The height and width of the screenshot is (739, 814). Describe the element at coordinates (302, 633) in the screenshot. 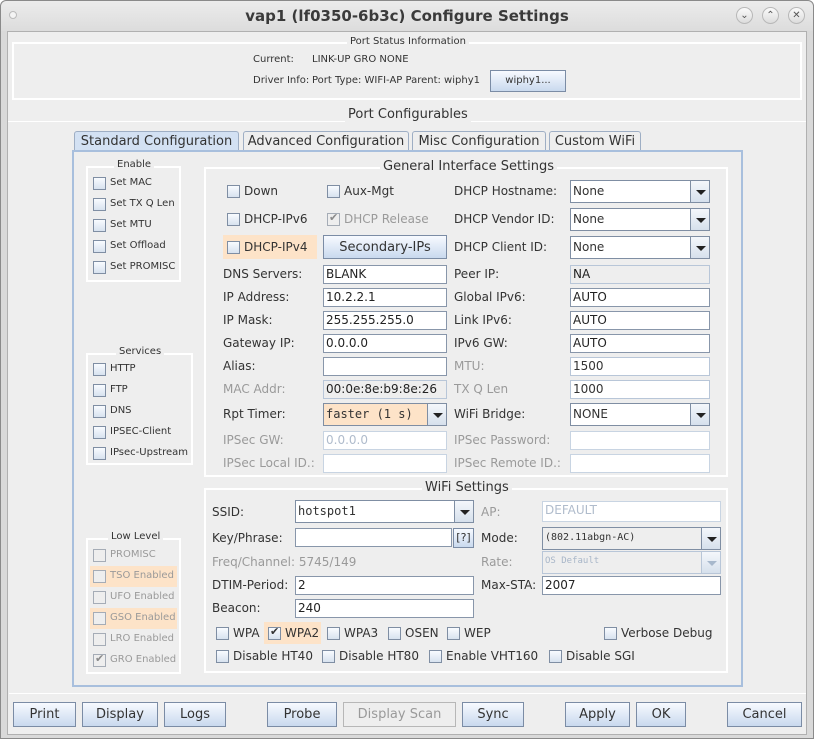

I see `wpa2-label: WPA2` at that location.